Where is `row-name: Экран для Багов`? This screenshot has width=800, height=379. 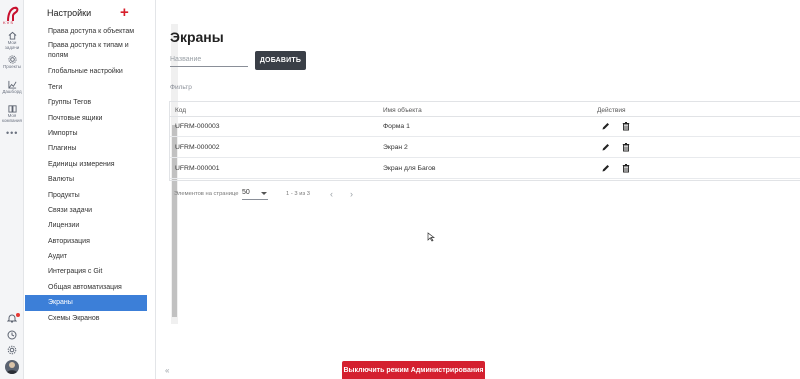 row-name: Экран для Багов is located at coordinates (409, 168).